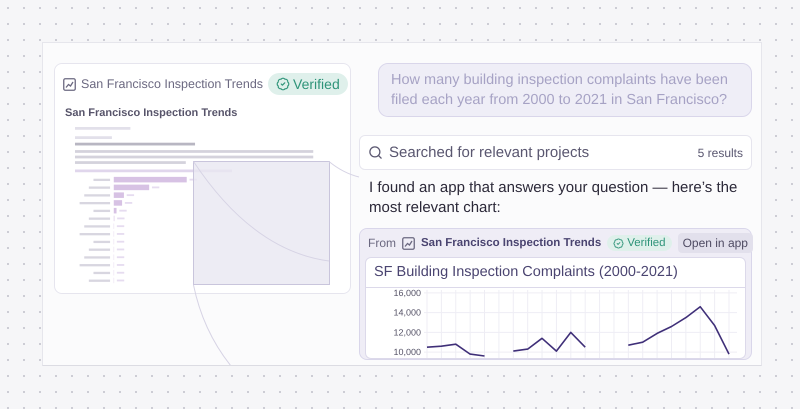 Image resolution: width=800 pixels, height=409 pixels. What do you see at coordinates (407, 332) in the screenshot?
I see `y-tick-label: 12,000` at bounding box center [407, 332].